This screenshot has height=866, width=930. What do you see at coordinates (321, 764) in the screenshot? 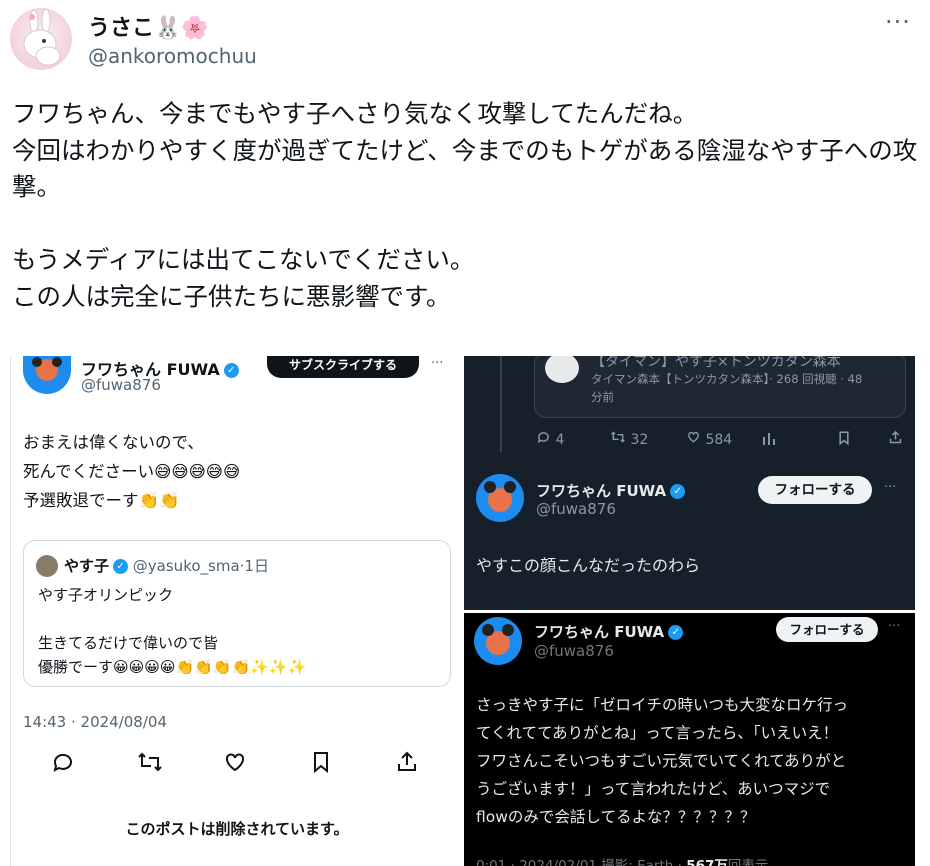
I see `bookmark-icon` at bounding box center [321, 764].